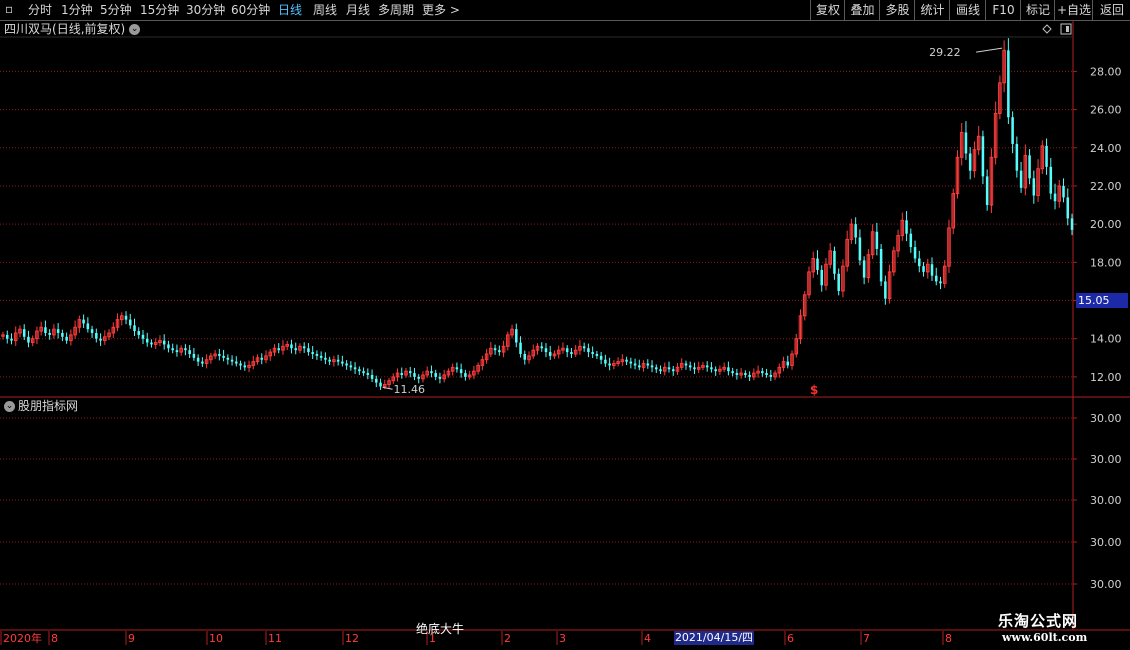 The width and height of the screenshot is (1130, 650). What do you see at coordinates (358, 10) in the screenshot?
I see `period-tab-8: 月线` at bounding box center [358, 10].